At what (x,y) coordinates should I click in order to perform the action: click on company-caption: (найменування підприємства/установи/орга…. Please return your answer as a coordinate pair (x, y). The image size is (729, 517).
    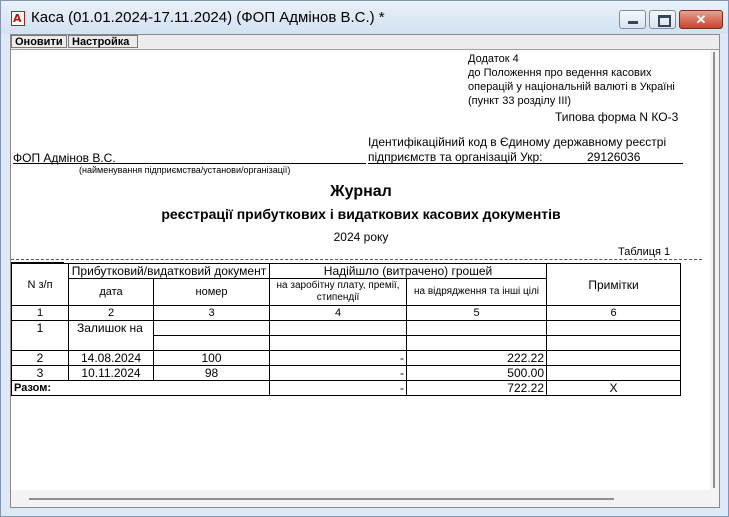
    Looking at the image, I should click on (185, 170).